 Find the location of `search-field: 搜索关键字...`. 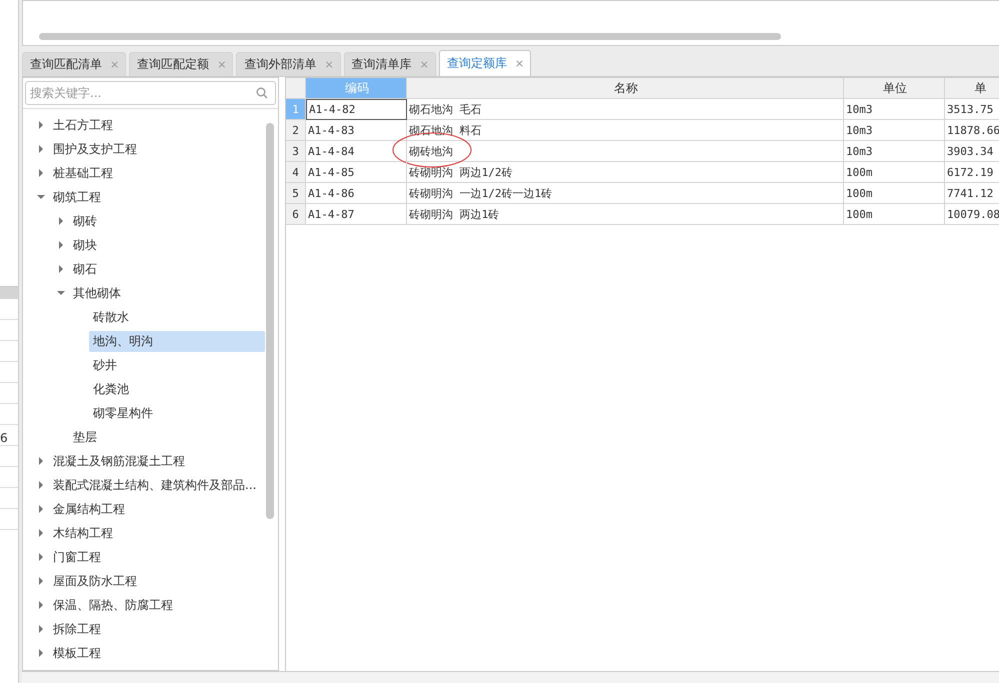

search-field: 搜索关键字... is located at coordinates (150, 93).